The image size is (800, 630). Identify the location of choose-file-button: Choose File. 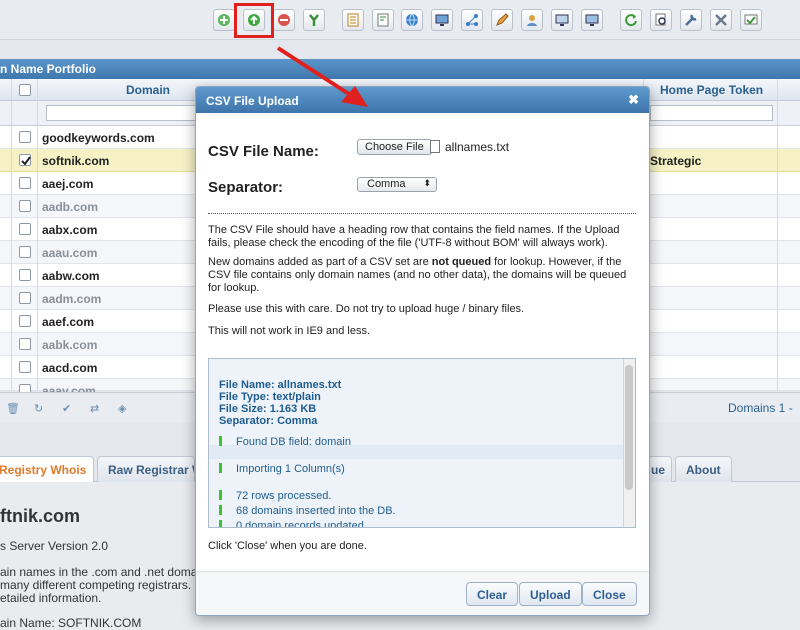
(394, 147).